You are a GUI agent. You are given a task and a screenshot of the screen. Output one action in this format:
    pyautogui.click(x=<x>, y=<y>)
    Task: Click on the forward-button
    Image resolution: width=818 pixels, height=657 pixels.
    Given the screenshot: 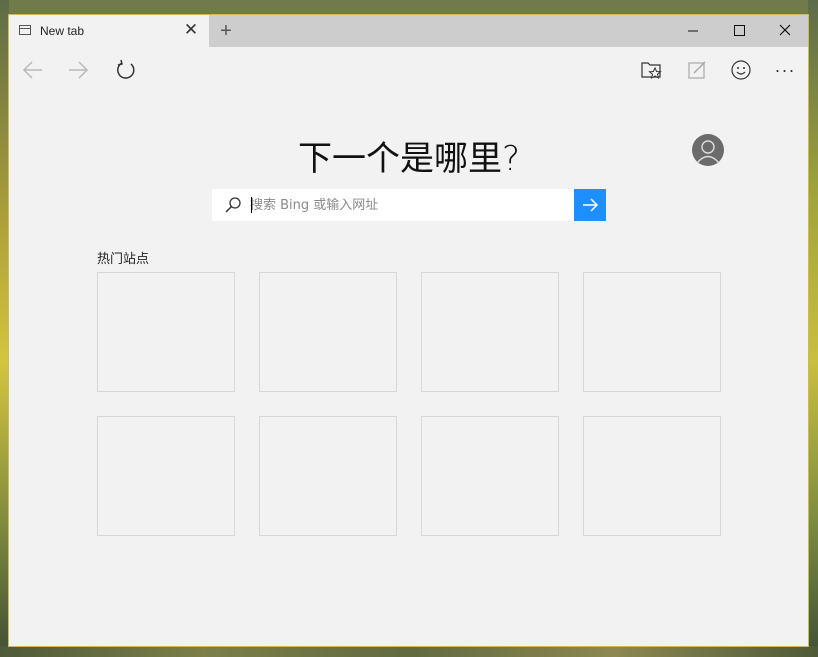 What is the action you would take?
    pyautogui.click(x=78, y=70)
    